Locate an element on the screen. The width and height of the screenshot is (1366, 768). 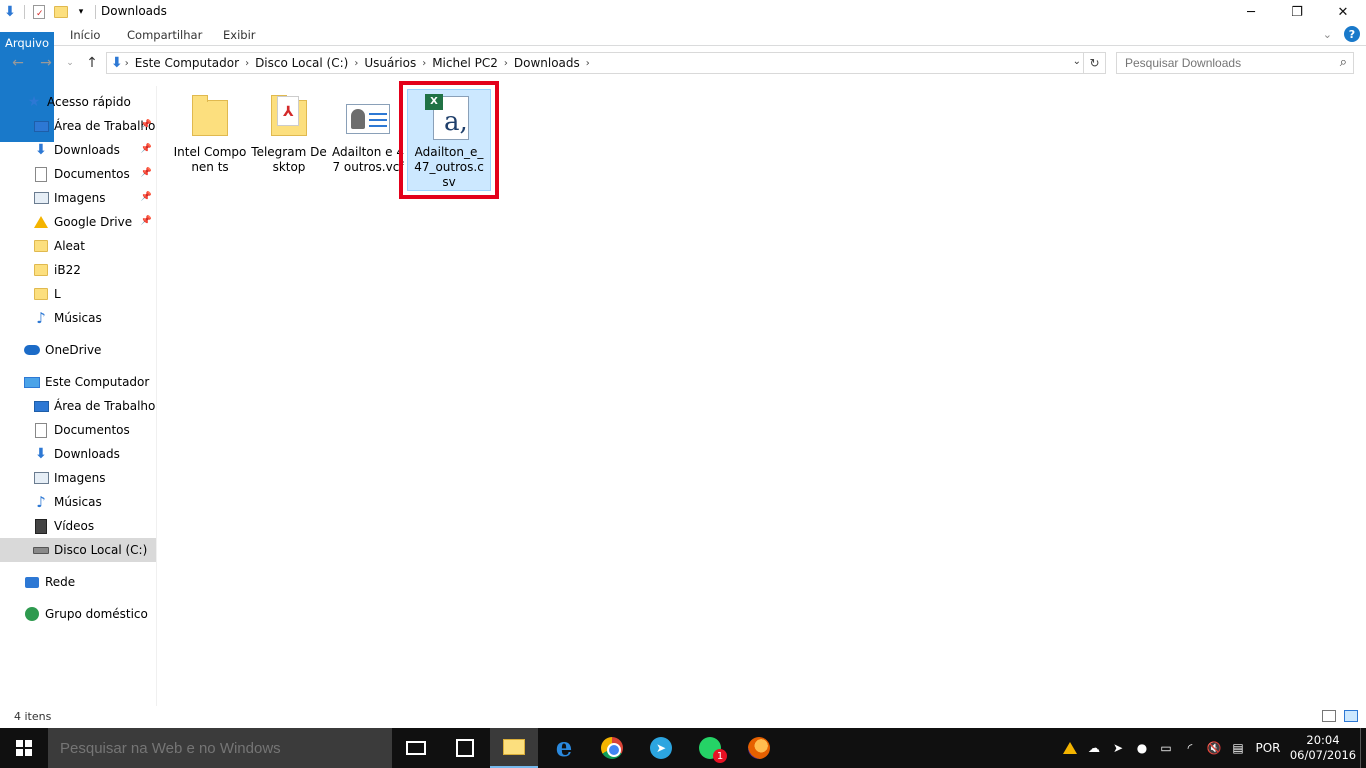
windows-logo-icon is located at coordinates (24, 748).